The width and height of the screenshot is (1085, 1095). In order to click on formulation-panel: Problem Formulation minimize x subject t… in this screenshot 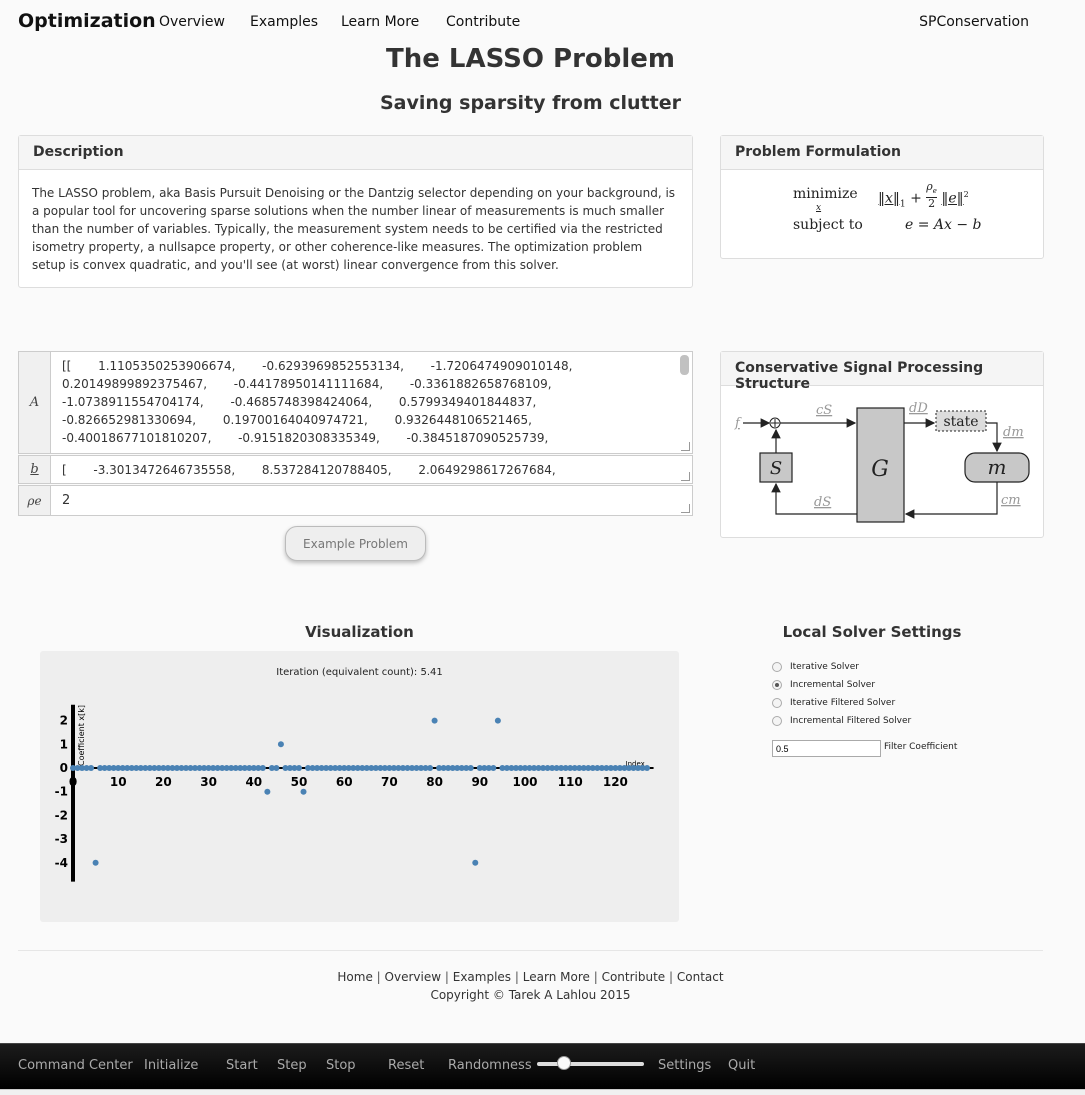, I will do `click(882, 197)`.